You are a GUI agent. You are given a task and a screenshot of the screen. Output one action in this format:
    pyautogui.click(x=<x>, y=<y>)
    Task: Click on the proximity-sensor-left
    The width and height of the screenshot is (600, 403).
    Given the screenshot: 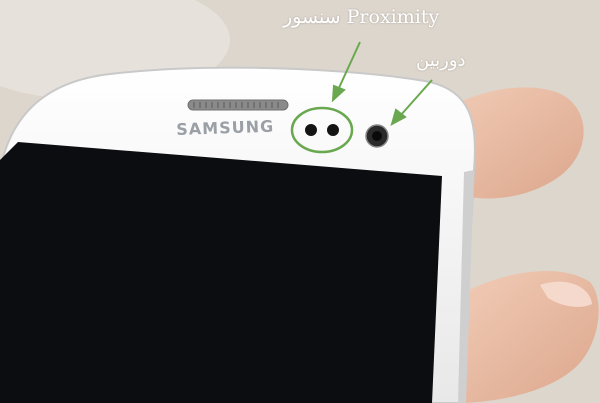 What is the action you would take?
    pyautogui.click(x=311, y=130)
    